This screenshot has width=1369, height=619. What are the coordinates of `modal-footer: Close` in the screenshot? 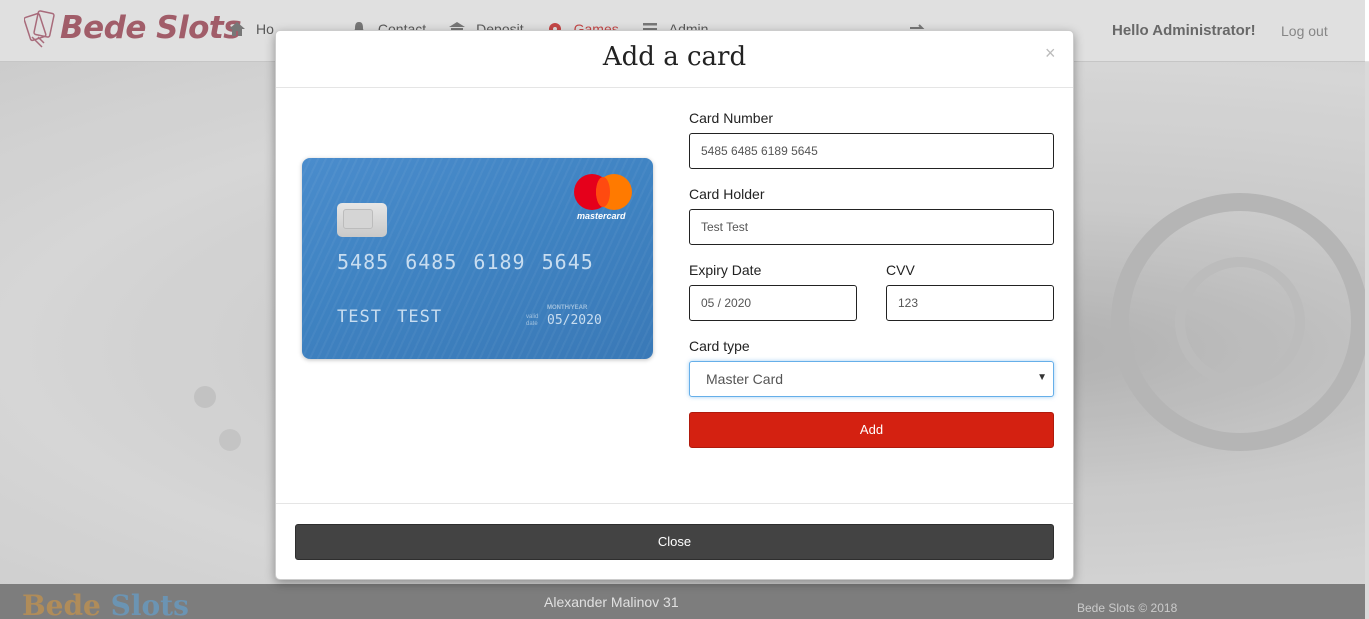 It's located at (674, 541).